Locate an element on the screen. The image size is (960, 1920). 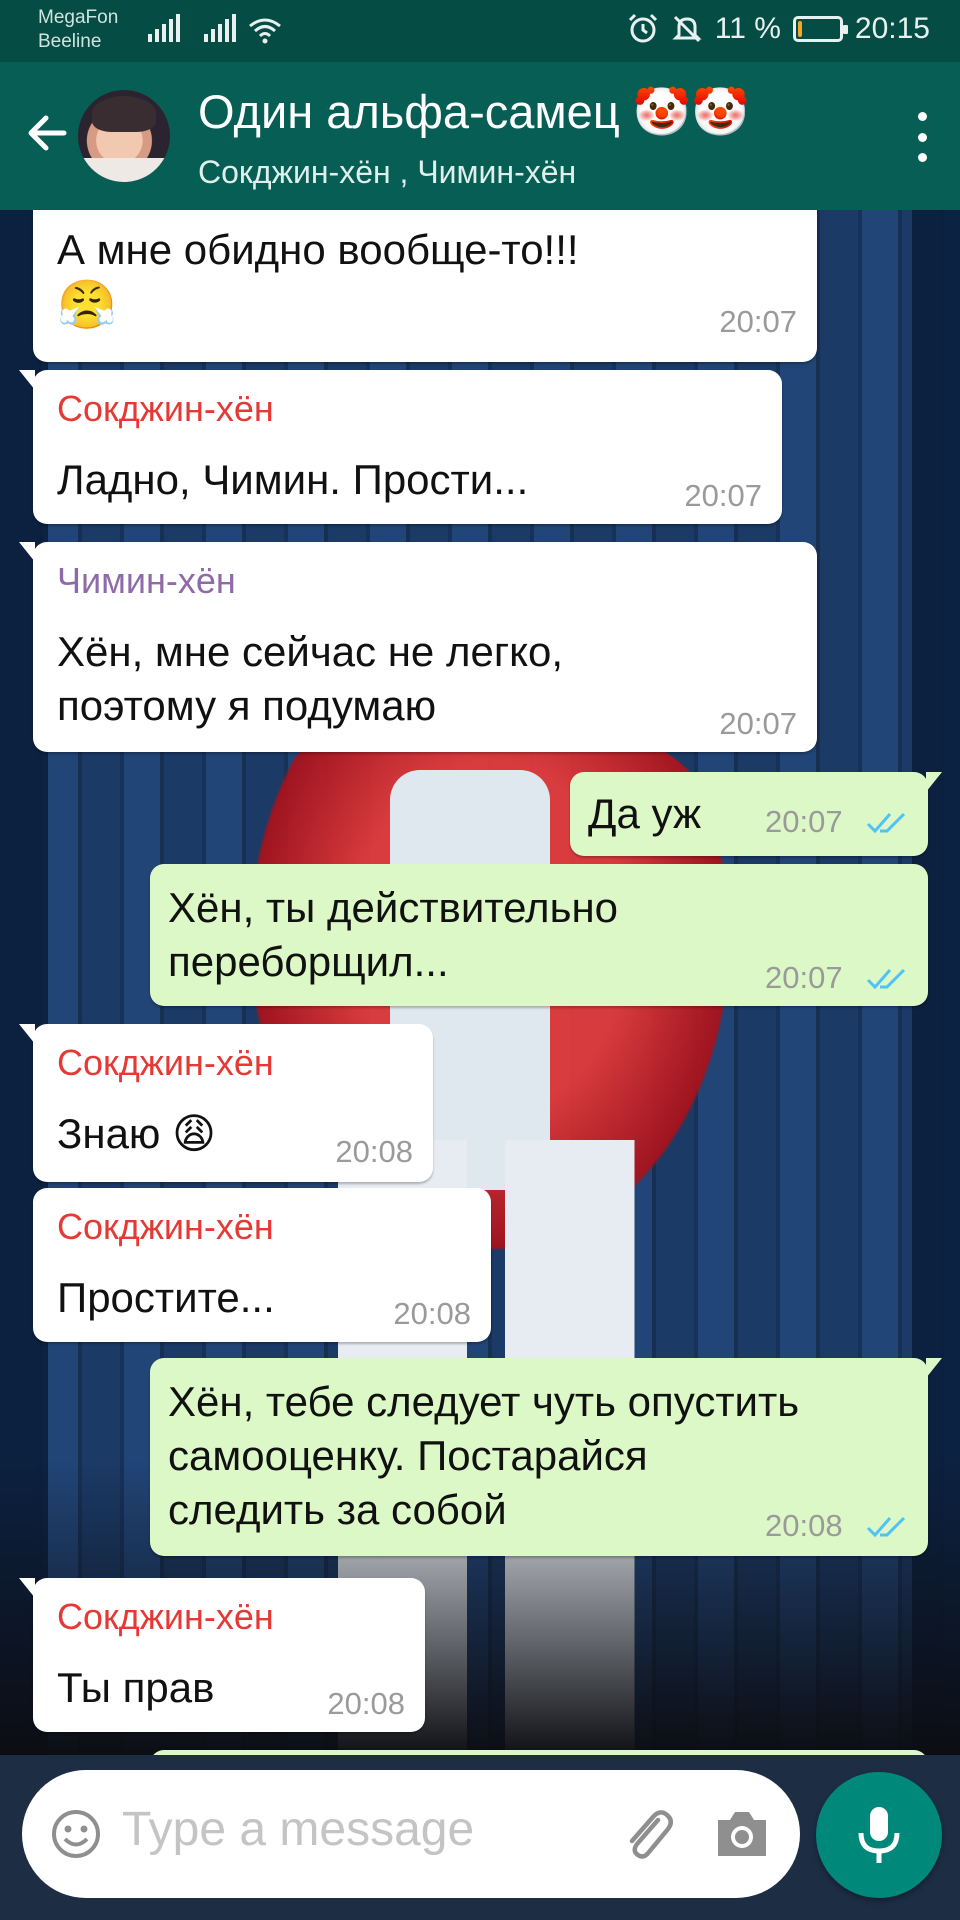
message-text: Знаю 😩 is located at coordinates (136, 1133).